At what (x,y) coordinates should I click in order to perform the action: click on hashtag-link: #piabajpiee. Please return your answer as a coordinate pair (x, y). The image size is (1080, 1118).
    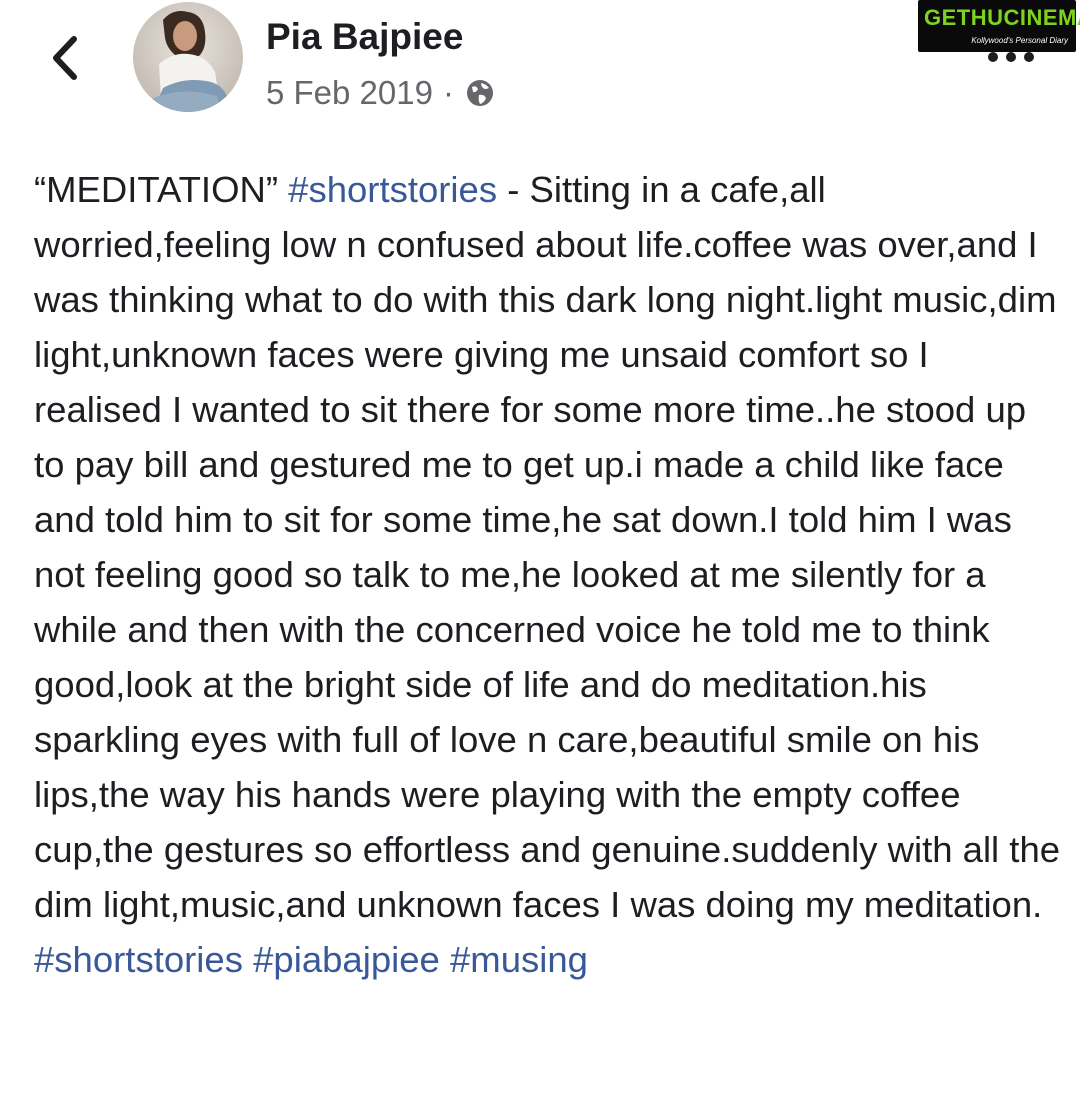
    Looking at the image, I should click on (346, 959).